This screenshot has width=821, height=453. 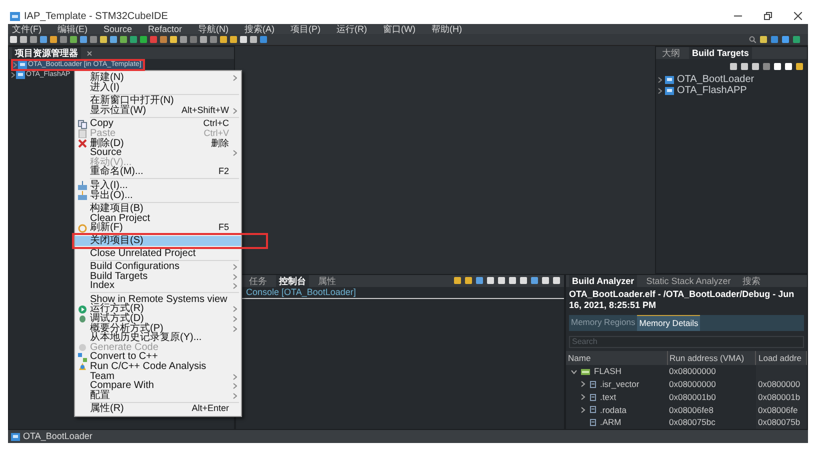 What do you see at coordinates (352, 29) in the screenshot?
I see `menu-item: 运行(R)` at bounding box center [352, 29].